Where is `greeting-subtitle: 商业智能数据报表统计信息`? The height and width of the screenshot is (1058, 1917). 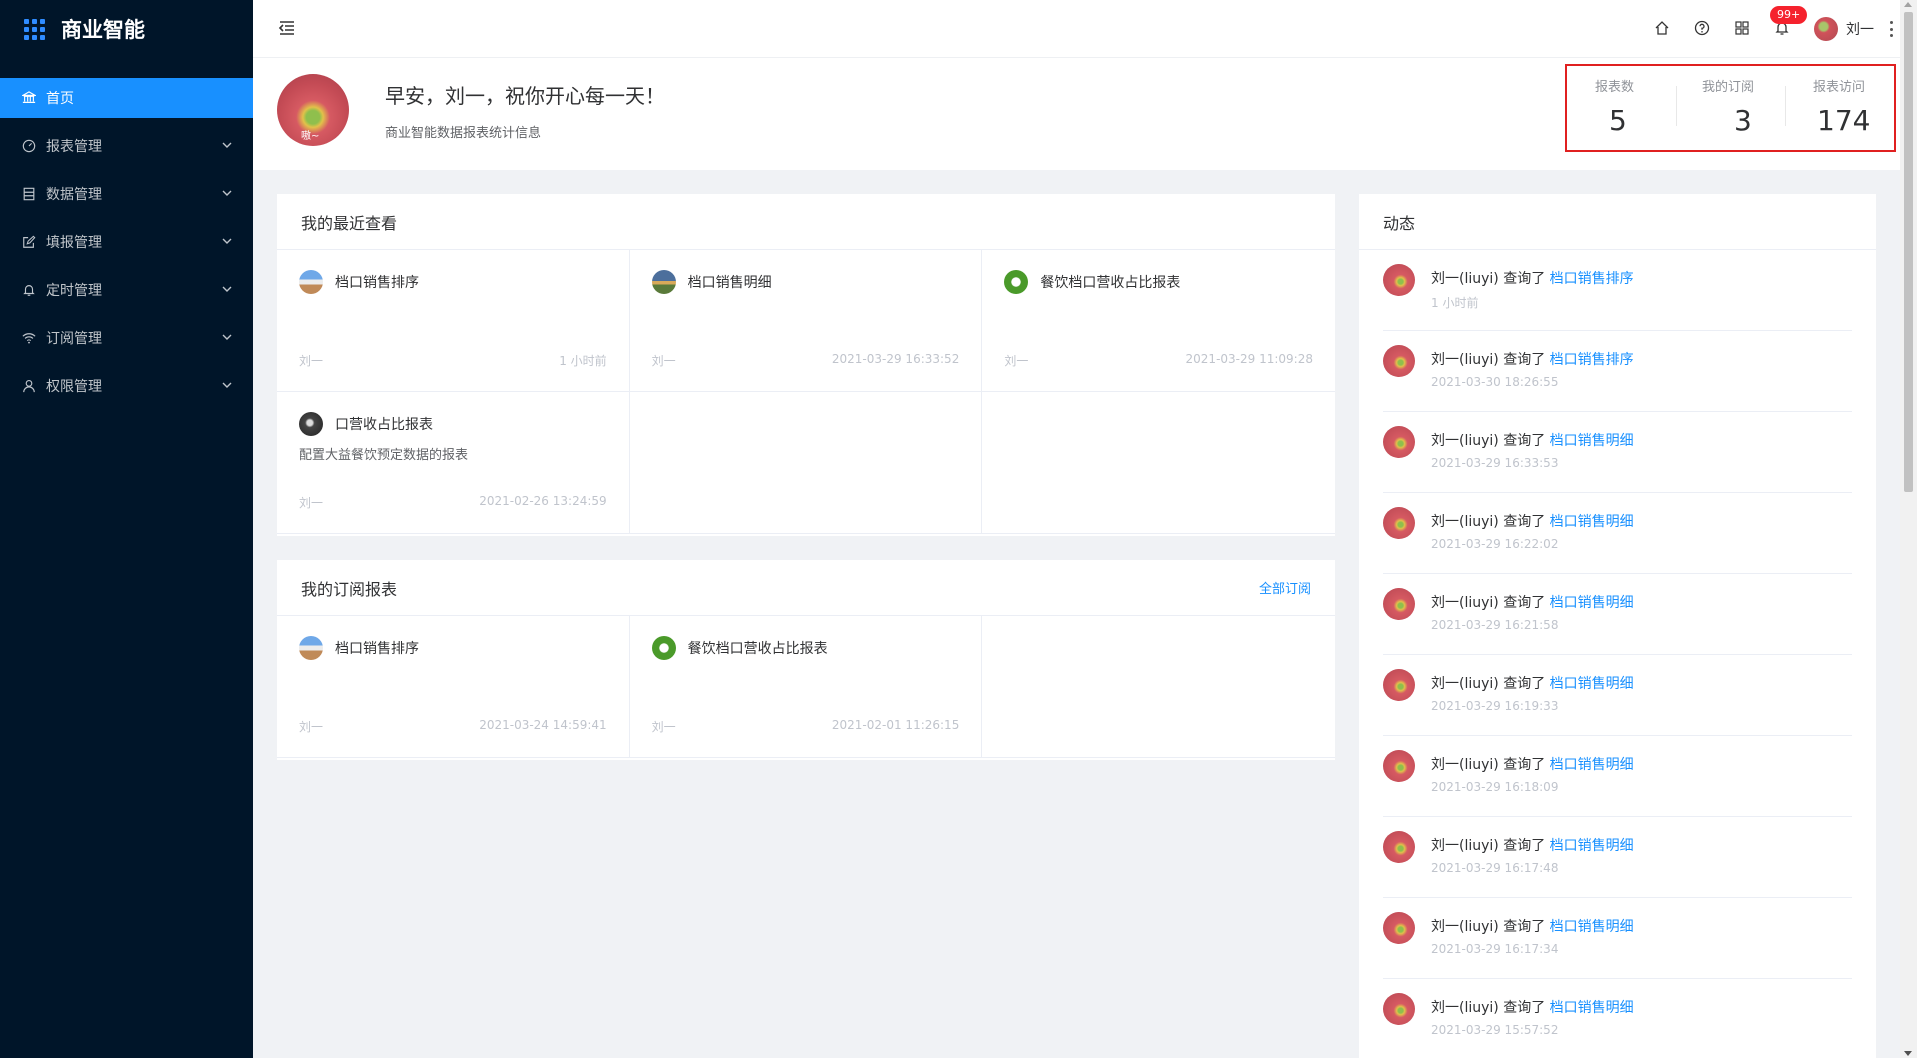 greeting-subtitle: 商业智能数据报表统计信息 is located at coordinates (463, 133).